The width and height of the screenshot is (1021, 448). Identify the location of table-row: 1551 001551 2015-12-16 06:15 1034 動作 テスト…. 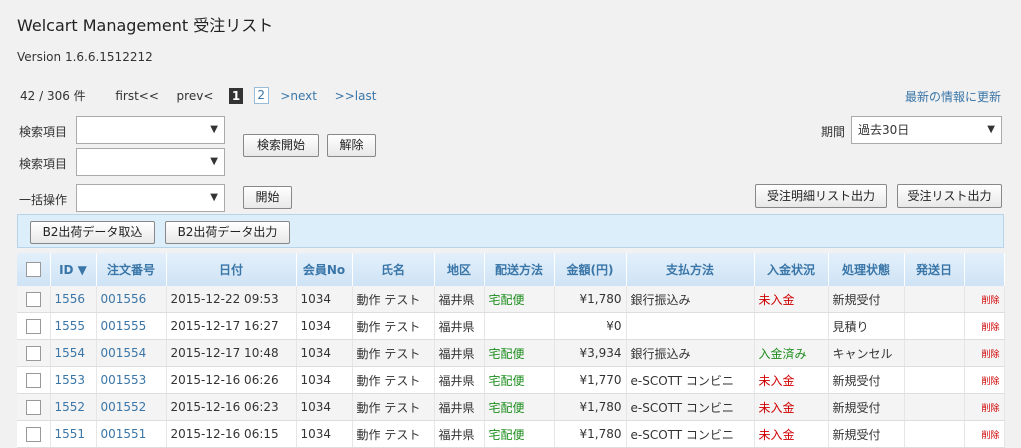
(511, 434).